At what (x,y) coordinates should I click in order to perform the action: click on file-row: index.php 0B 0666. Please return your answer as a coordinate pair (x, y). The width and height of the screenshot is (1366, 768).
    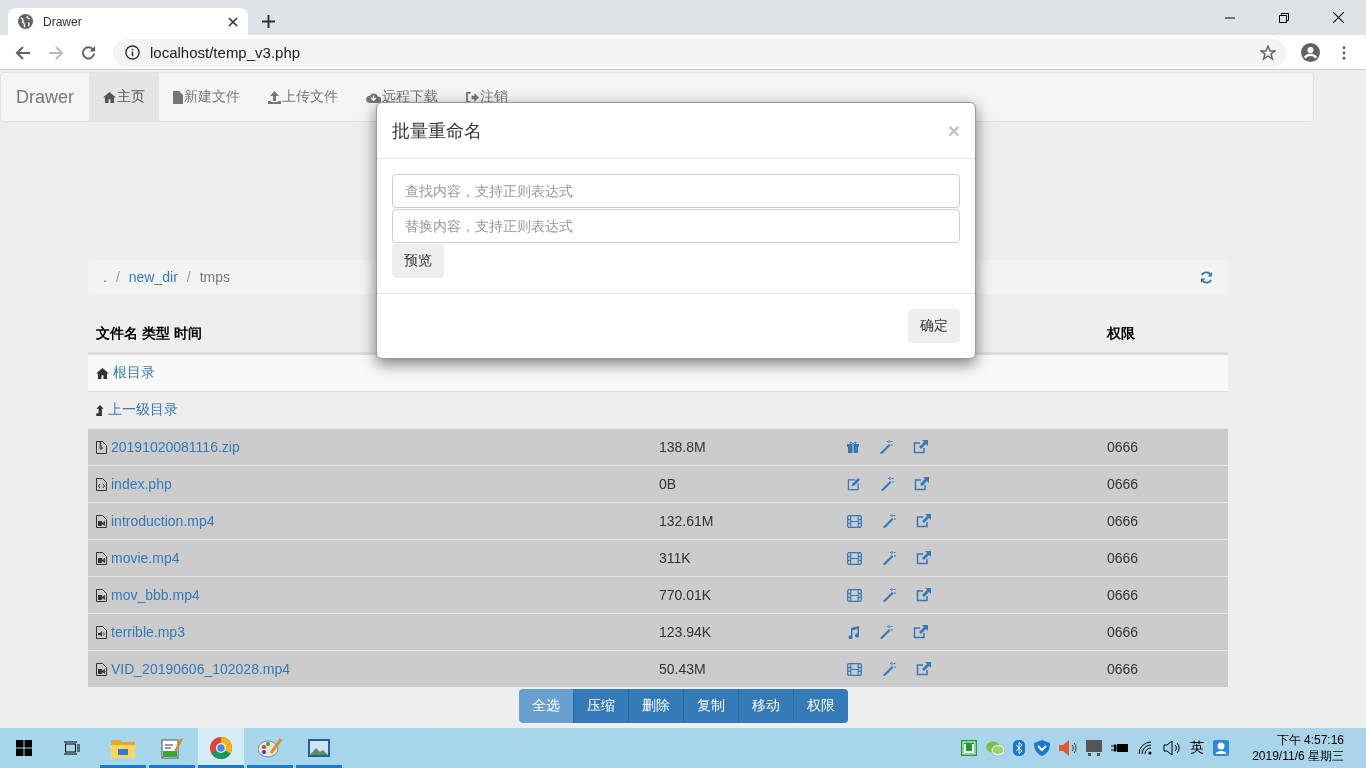
    Looking at the image, I should click on (658, 483).